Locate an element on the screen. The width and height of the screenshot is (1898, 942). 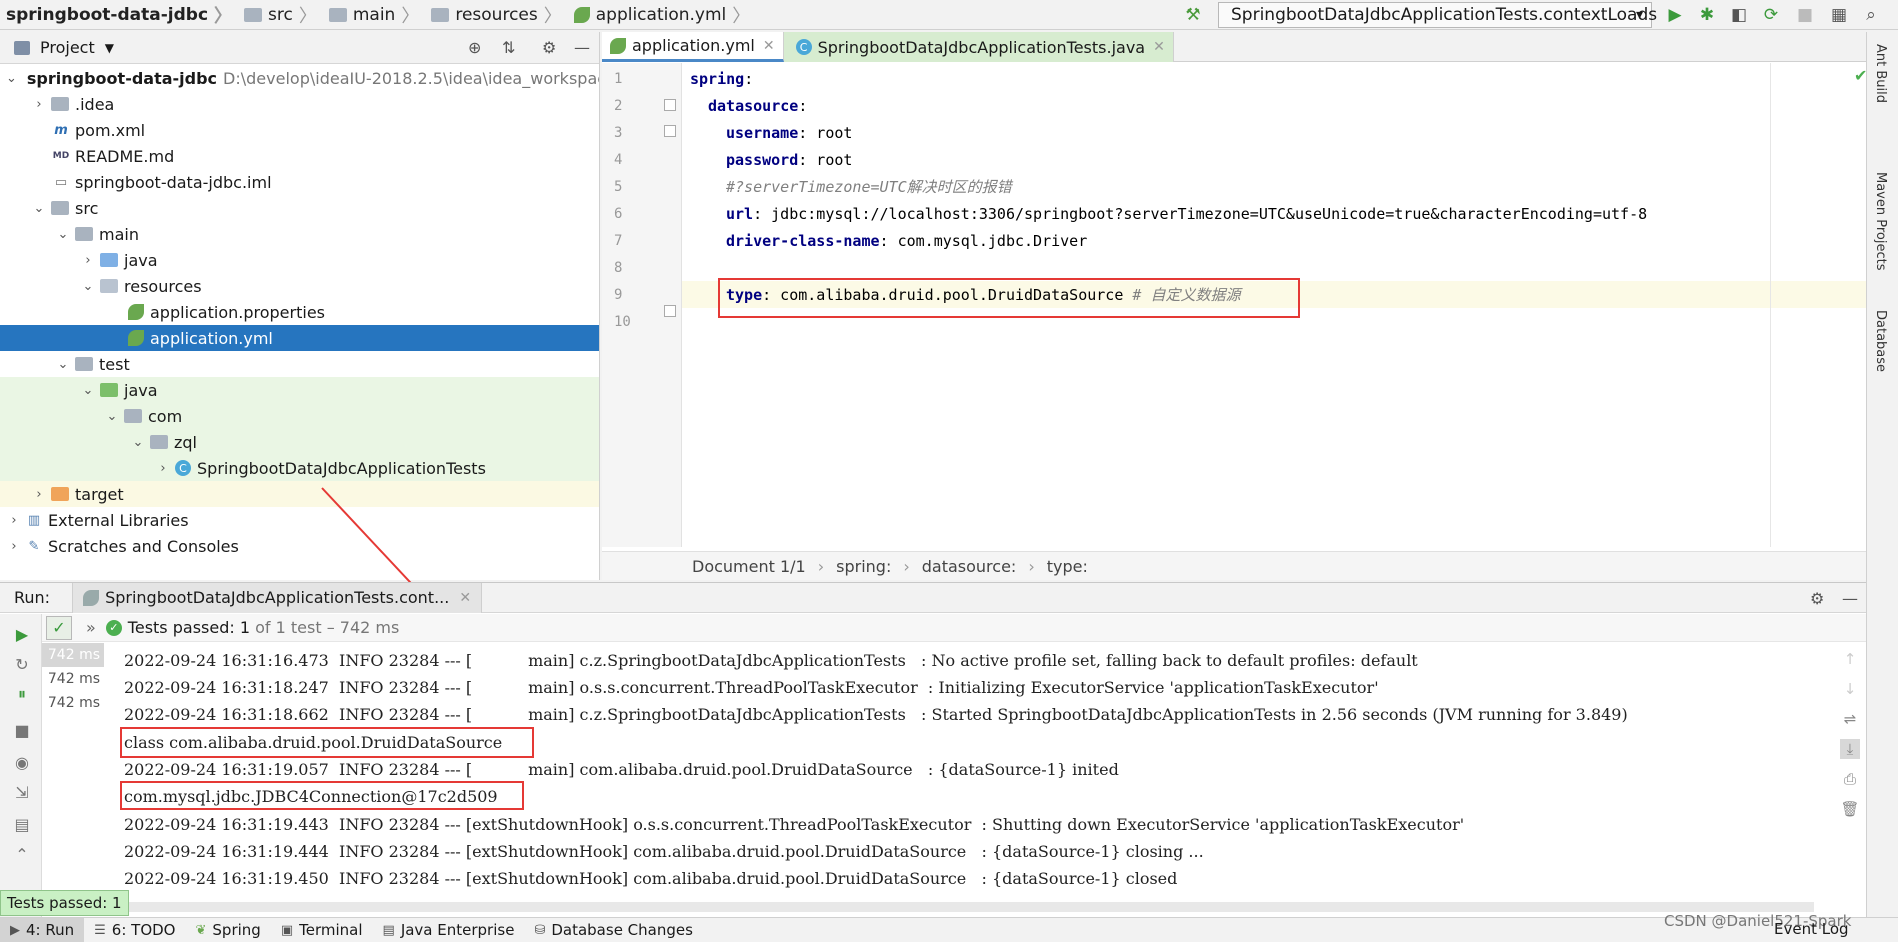
breadcrumb-resources: resources 〉 is located at coordinates (496, 15).